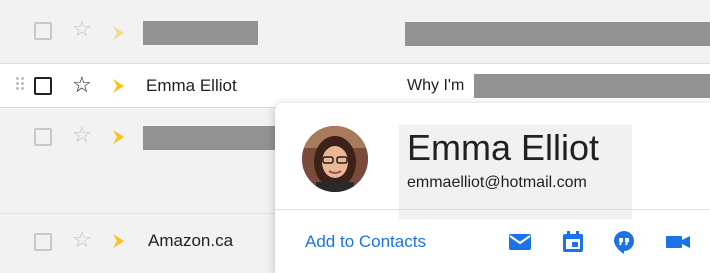  Describe the element at coordinates (436, 85) in the screenshot. I see `subject-text: Why I'm` at that location.